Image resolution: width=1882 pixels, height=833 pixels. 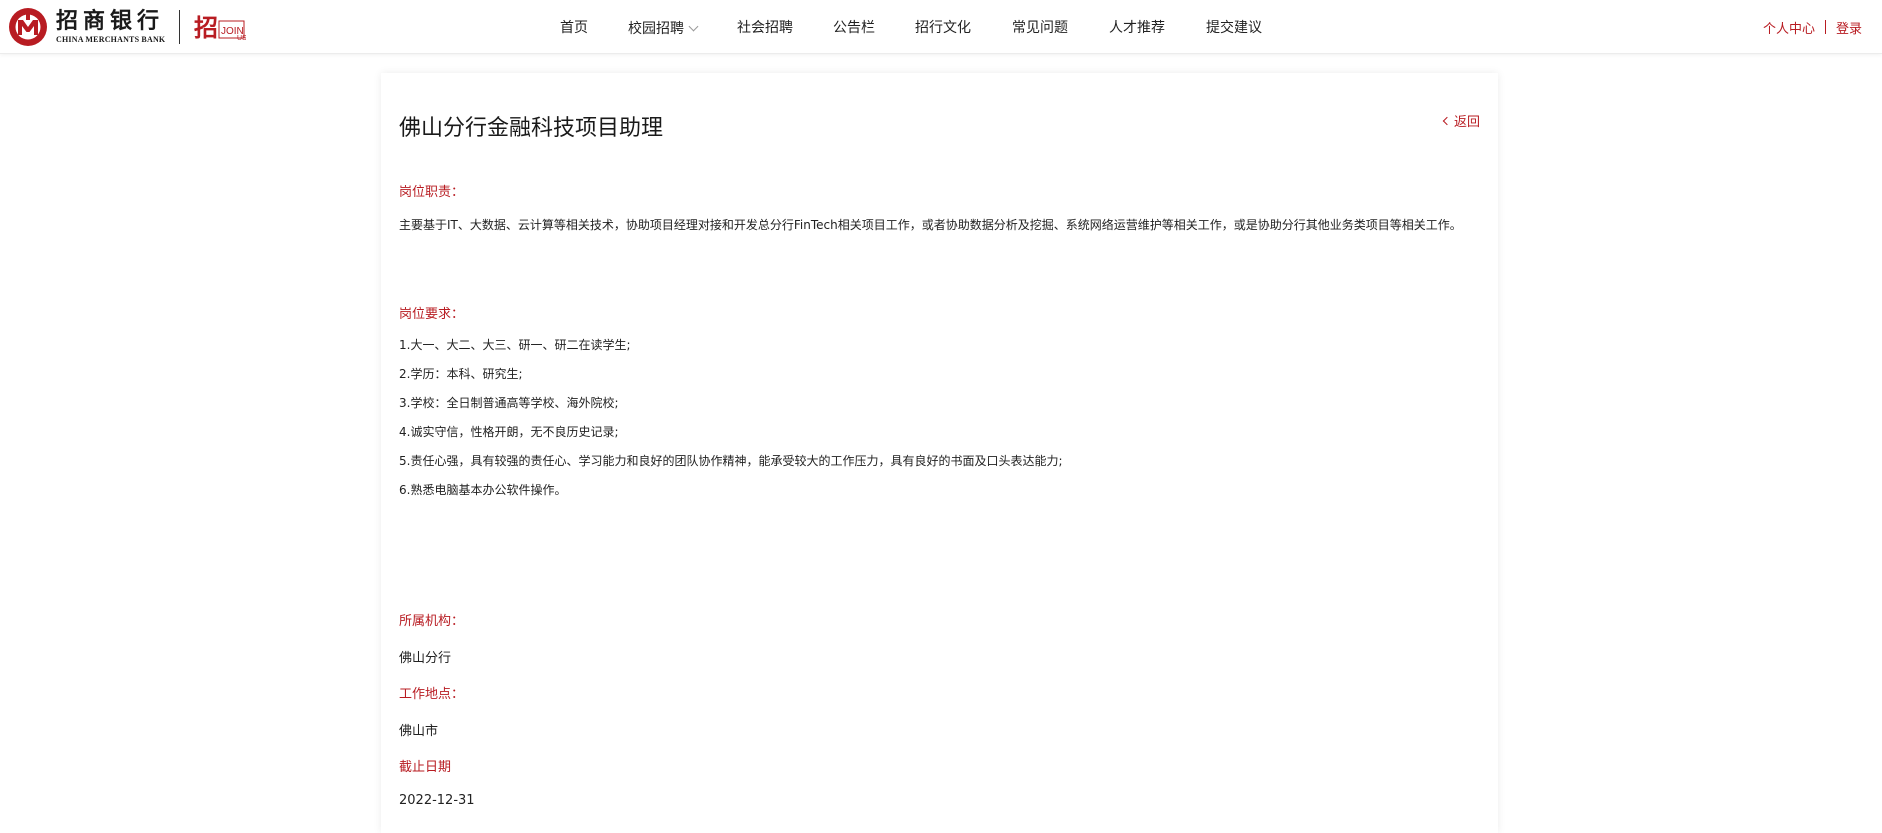 What do you see at coordinates (419, 731) in the screenshot?
I see `location-value: 佛山市` at bounding box center [419, 731].